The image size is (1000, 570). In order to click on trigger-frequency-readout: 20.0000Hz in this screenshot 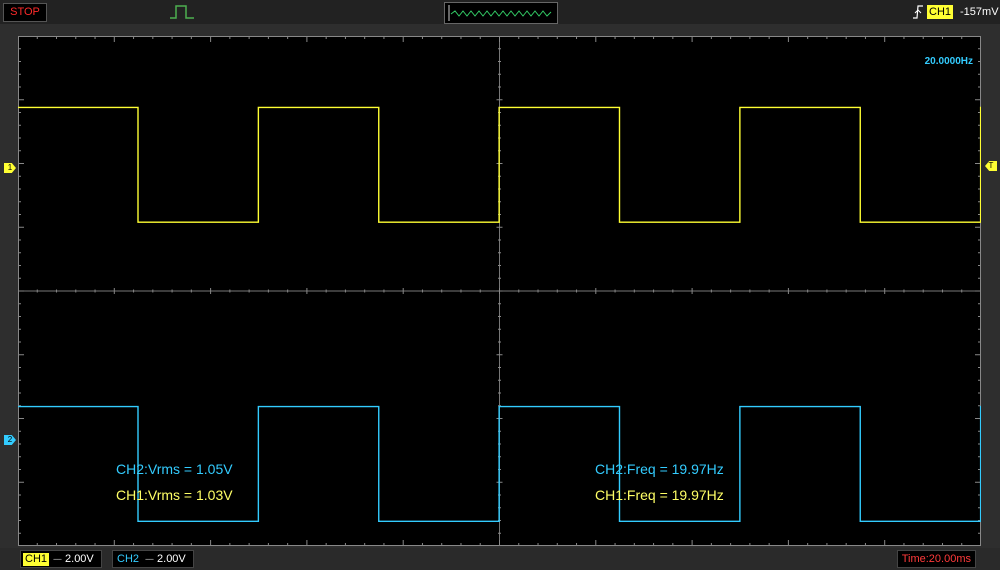, I will do `click(948, 61)`.